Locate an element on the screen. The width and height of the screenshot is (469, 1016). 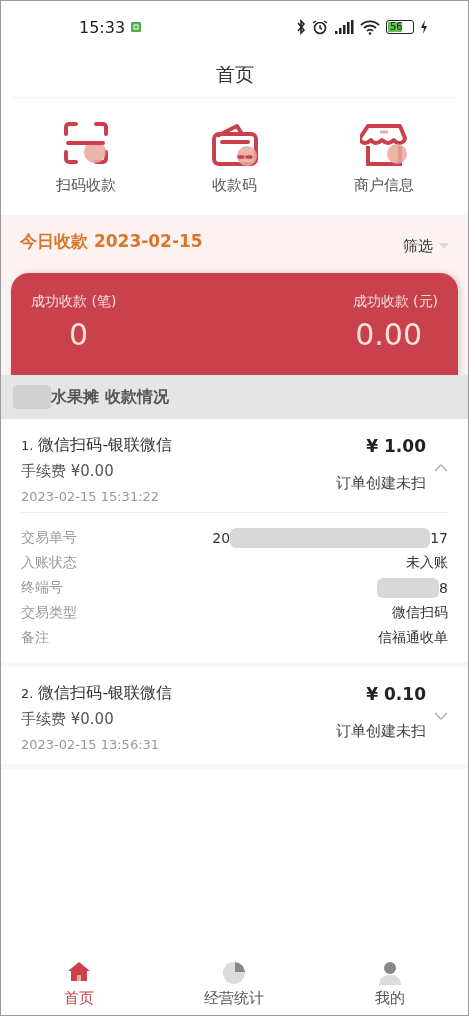
wifi-icon is located at coordinates (370, 27).